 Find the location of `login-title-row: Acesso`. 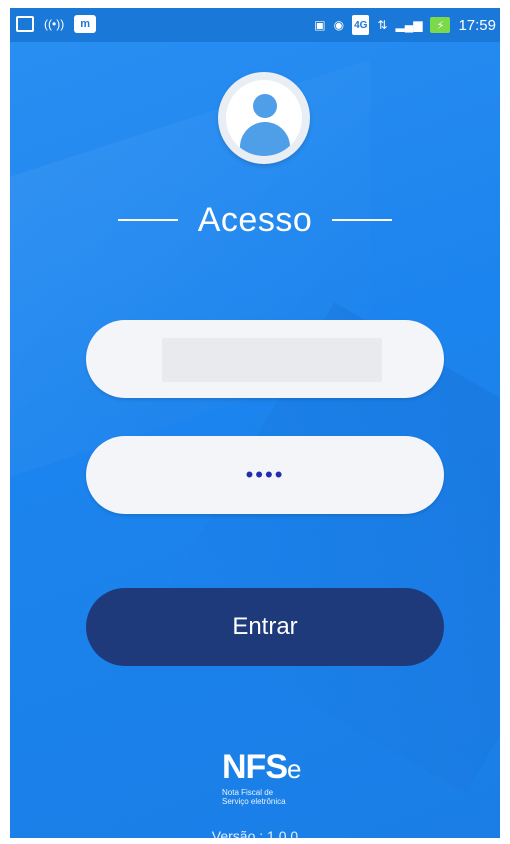

login-title-row: Acesso is located at coordinates (255, 220).